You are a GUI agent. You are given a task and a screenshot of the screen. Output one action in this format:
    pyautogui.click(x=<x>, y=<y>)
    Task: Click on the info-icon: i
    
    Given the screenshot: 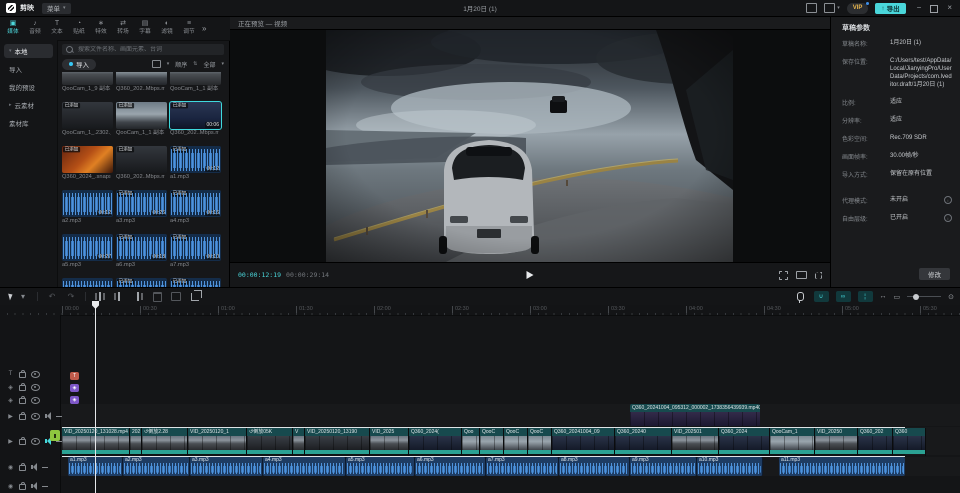 What is the action you would take?
    pyautogui.click(x=948, y=200)
    